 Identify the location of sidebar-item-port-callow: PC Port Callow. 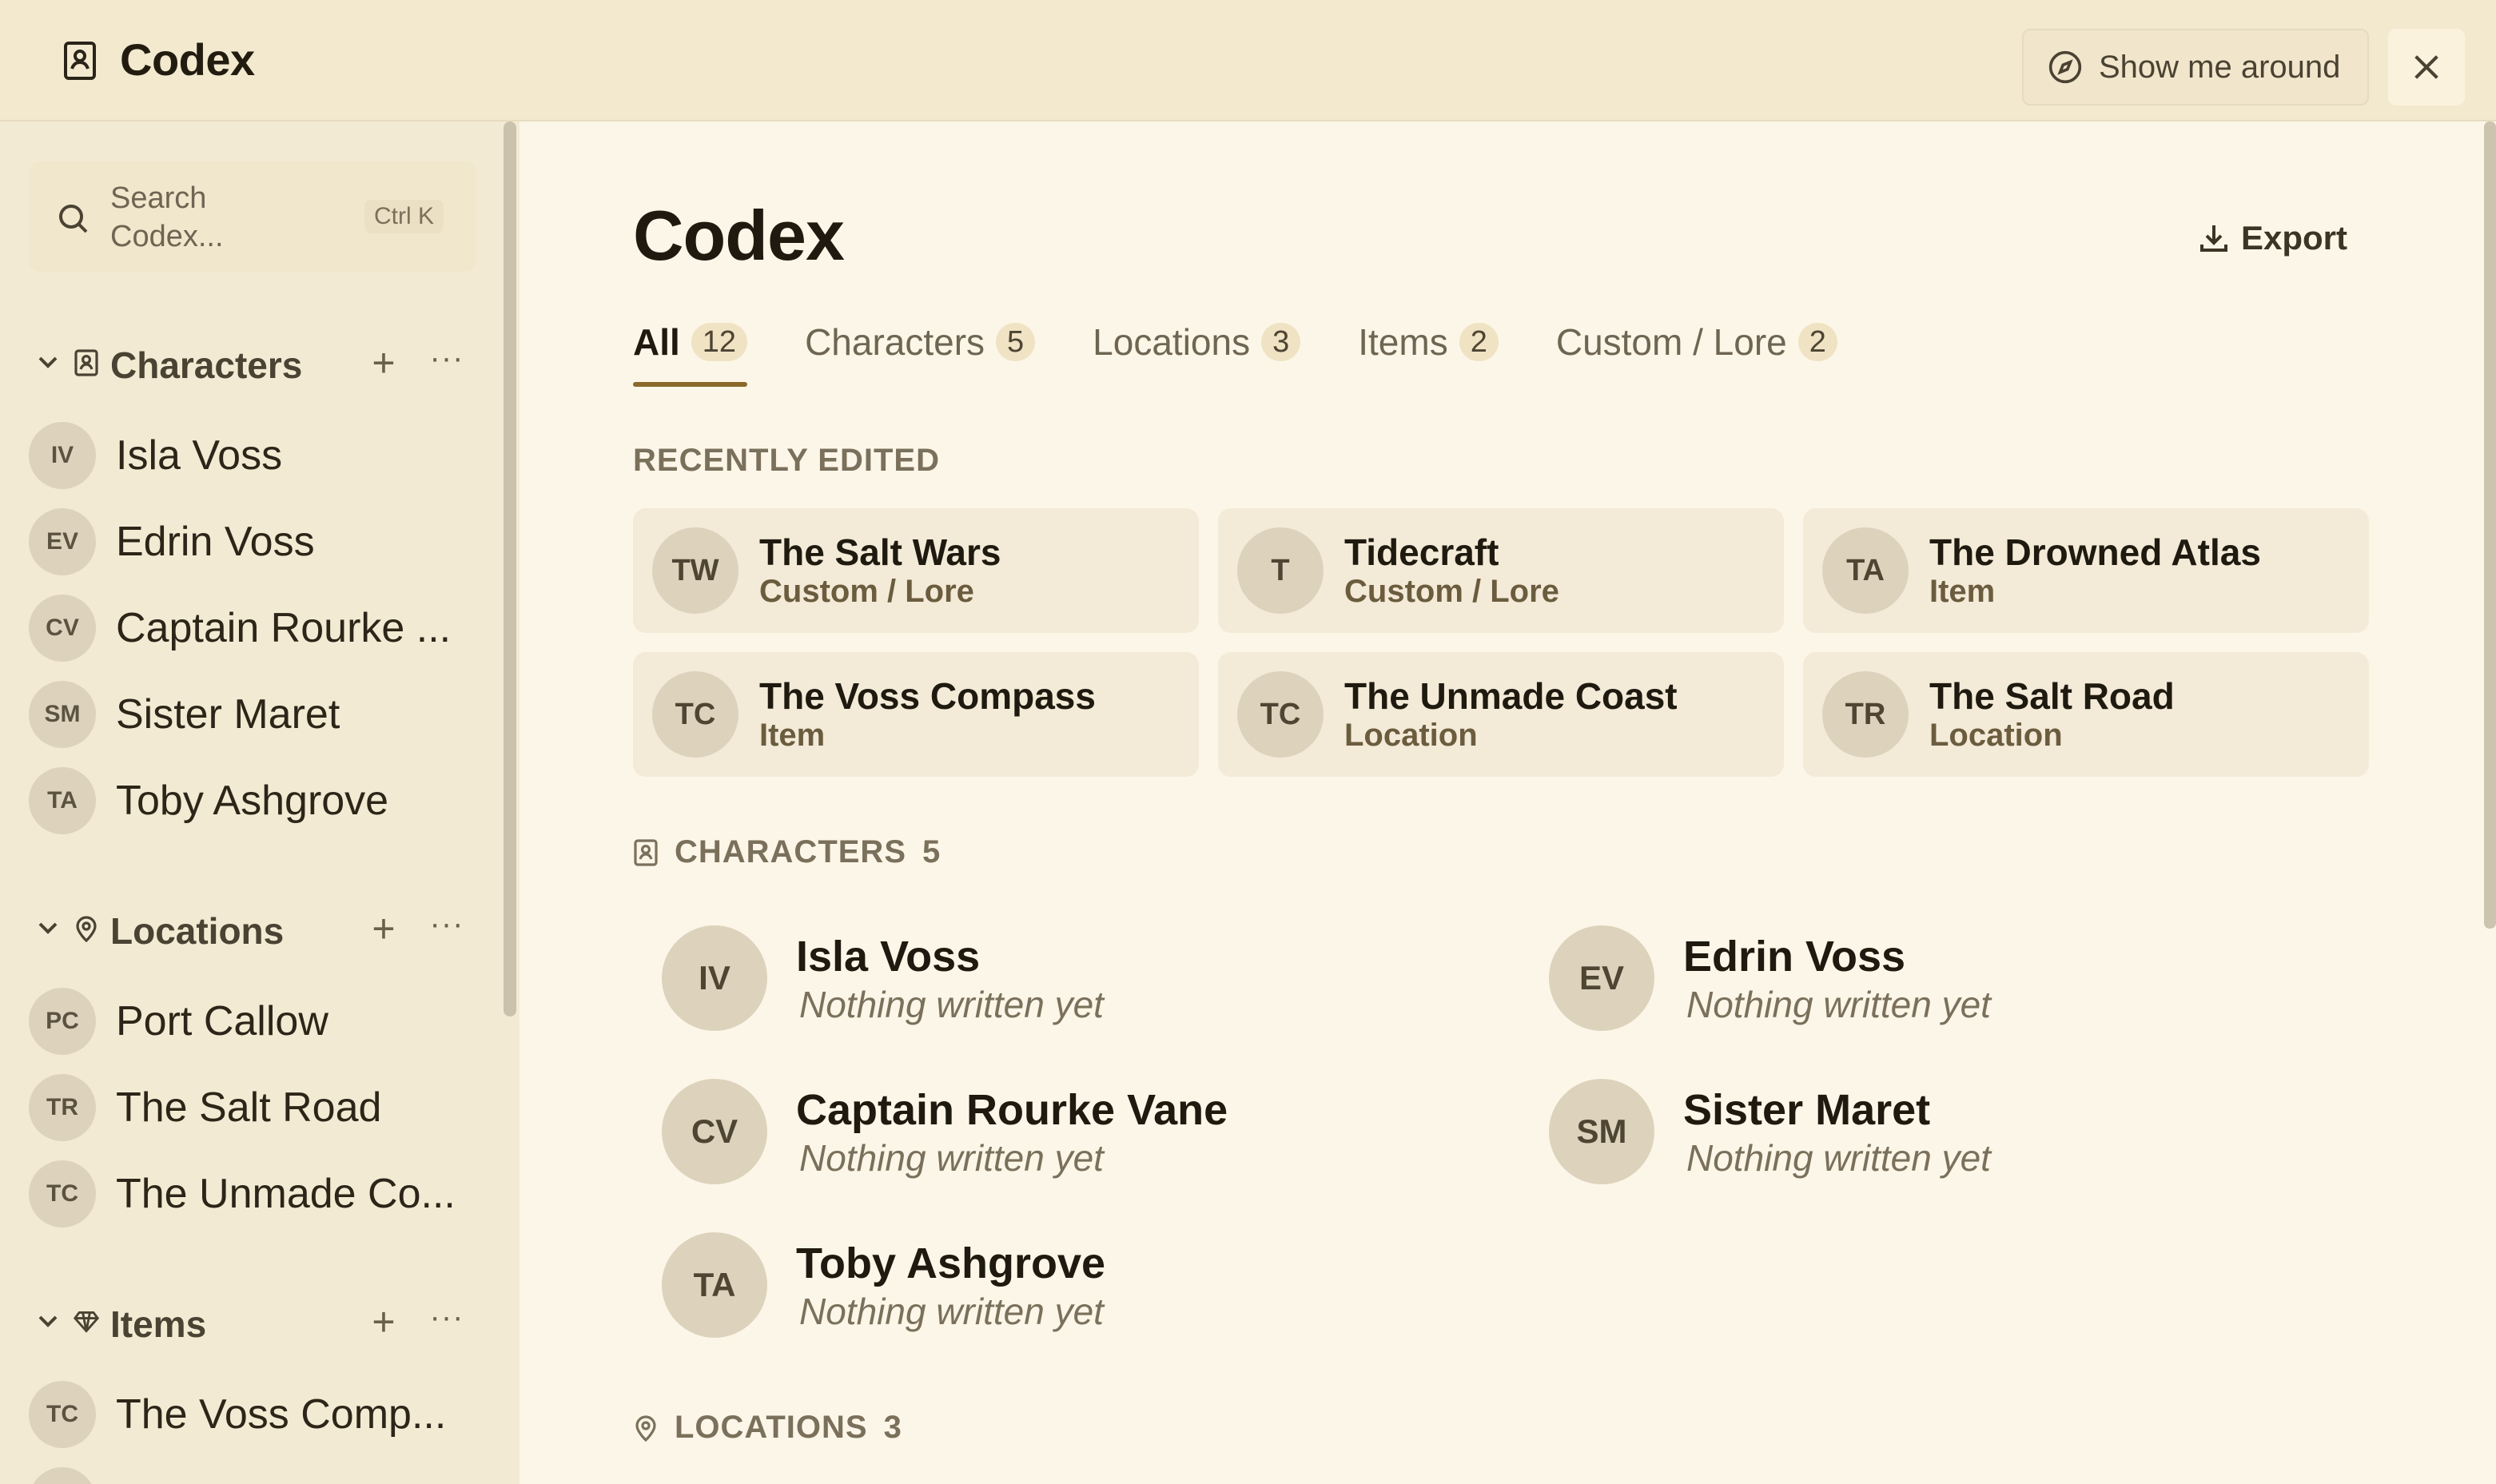
(248, 1020).